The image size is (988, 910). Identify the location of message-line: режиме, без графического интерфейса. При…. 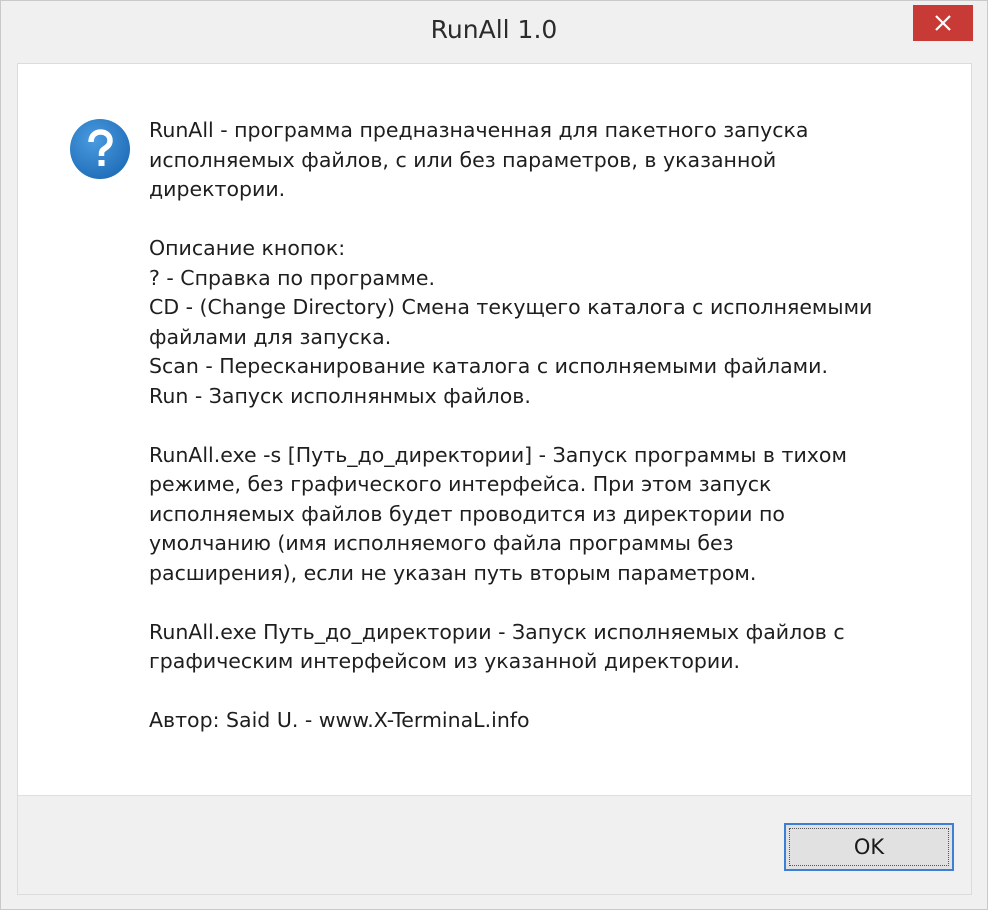
(460, 484).